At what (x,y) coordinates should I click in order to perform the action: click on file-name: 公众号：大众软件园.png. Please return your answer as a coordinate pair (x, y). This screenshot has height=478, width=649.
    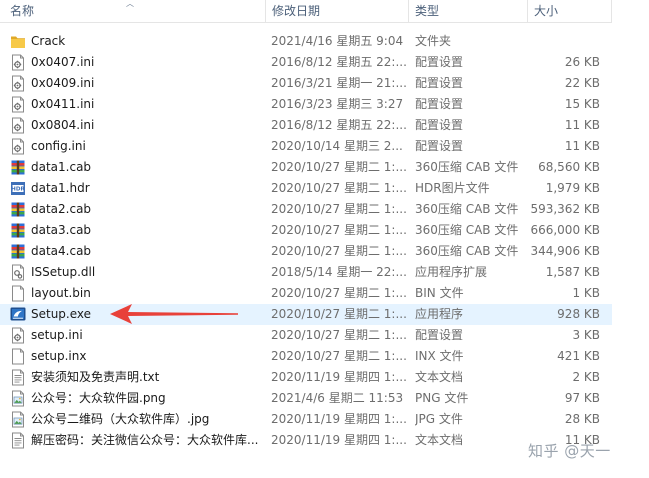
    Looking at the image, I should click on (98, 398).